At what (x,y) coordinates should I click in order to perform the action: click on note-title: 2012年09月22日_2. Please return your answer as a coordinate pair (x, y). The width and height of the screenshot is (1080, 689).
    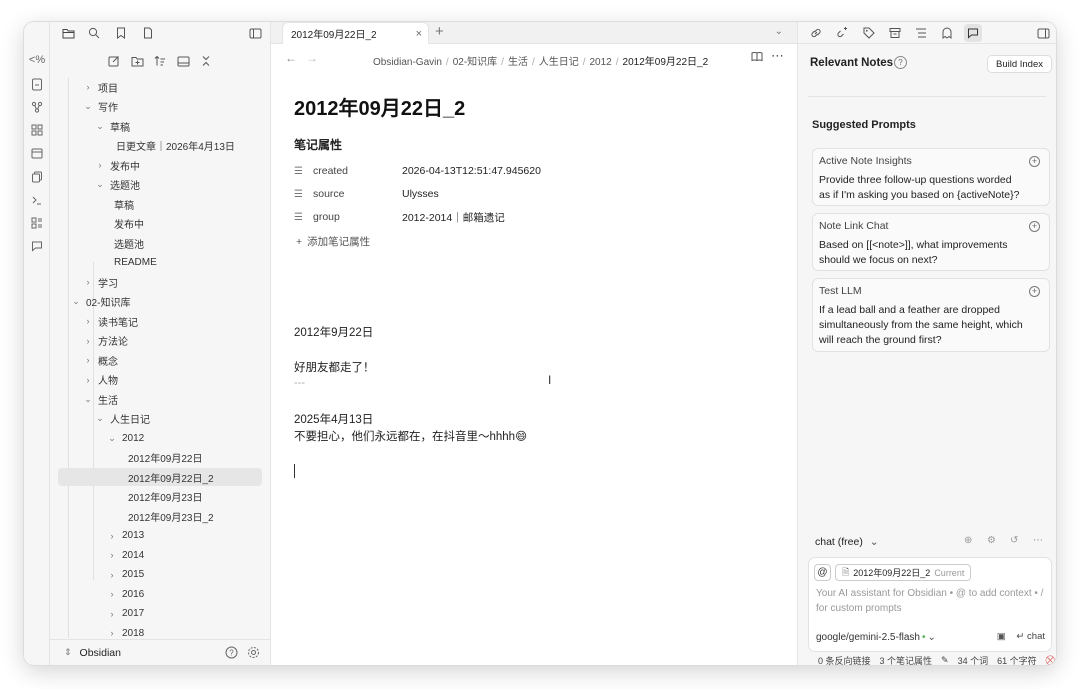
    Looking at the image, I should click on (379, 106).